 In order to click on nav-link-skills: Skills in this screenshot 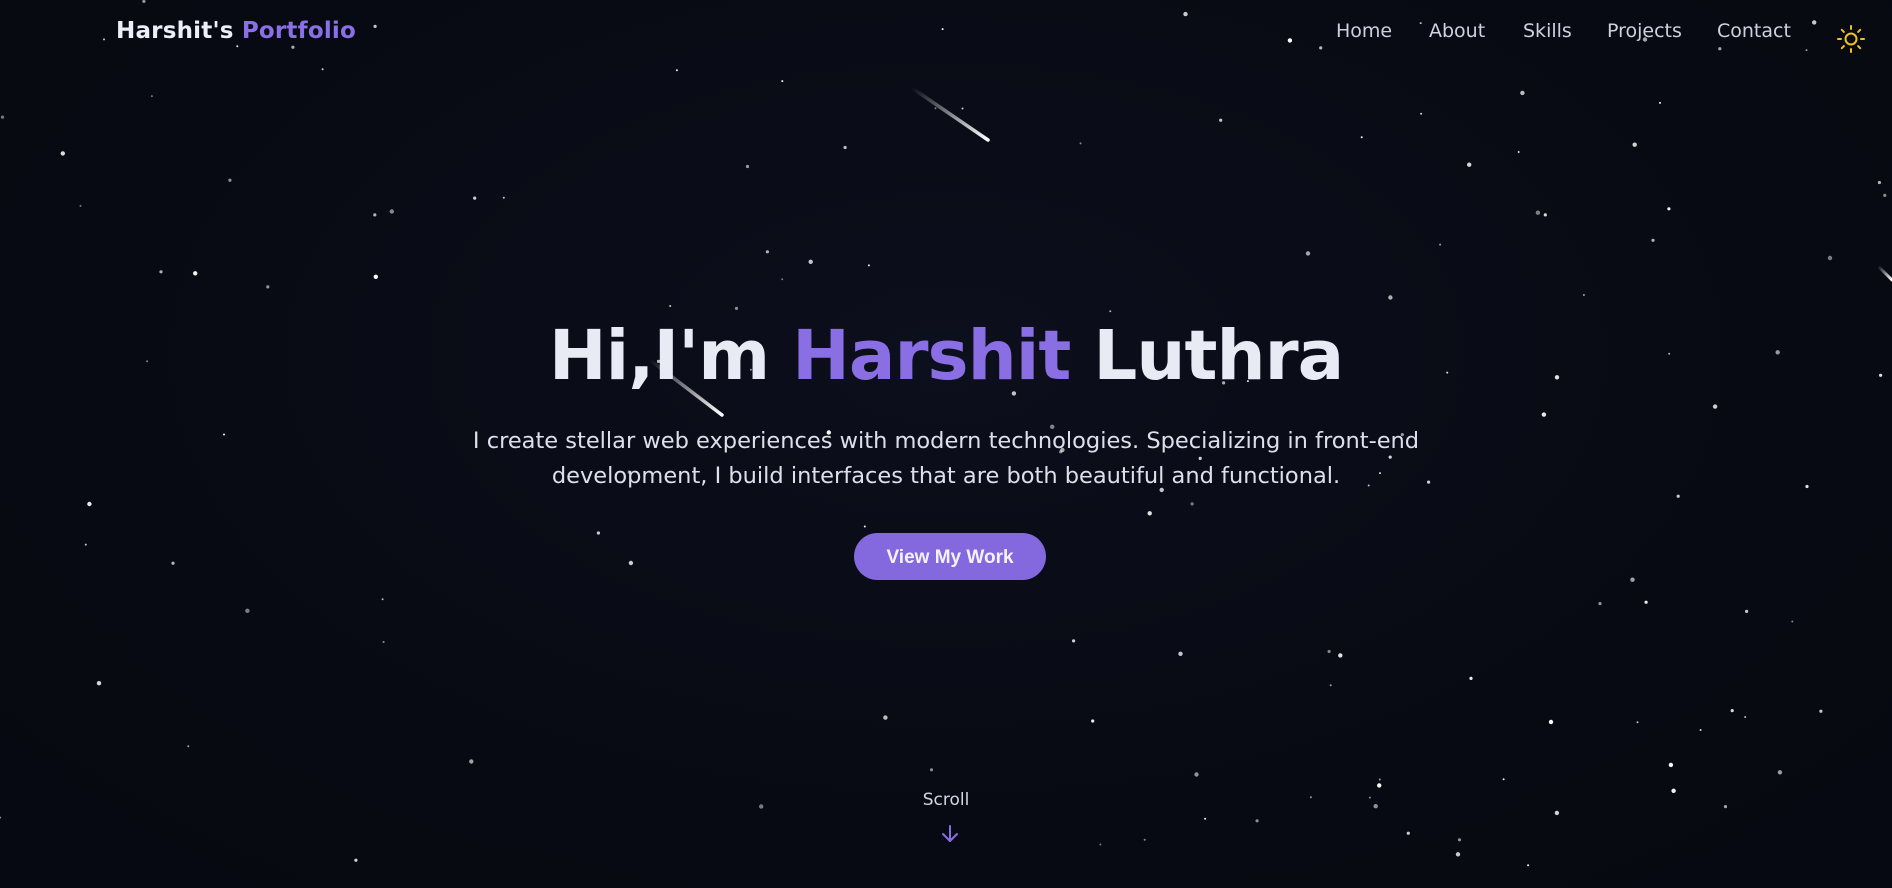, I will do `click(1547, 31)`.